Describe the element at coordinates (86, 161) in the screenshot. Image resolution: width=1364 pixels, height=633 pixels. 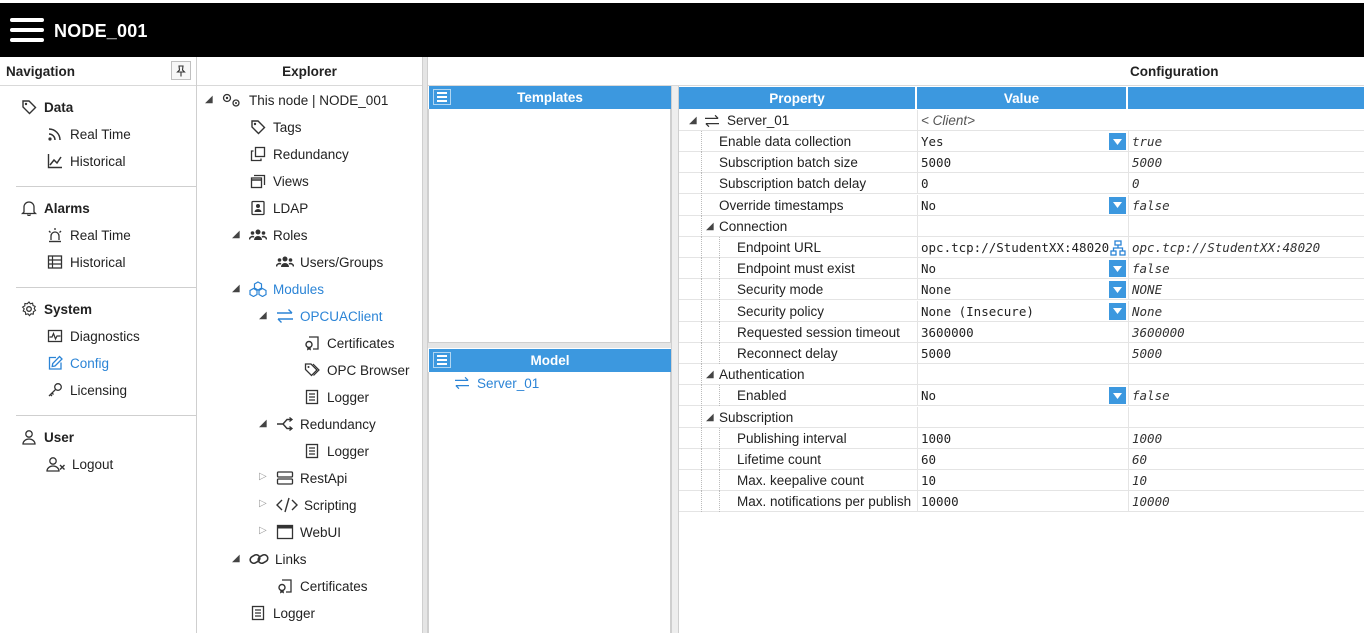
I see `nav-item-data-historical: Historical` at that location.